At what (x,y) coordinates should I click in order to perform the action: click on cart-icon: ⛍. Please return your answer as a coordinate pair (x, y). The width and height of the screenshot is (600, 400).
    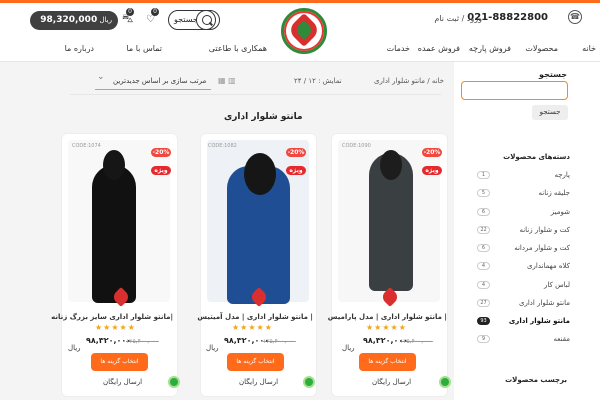
    Looking at the image, I should click on (127, 19).